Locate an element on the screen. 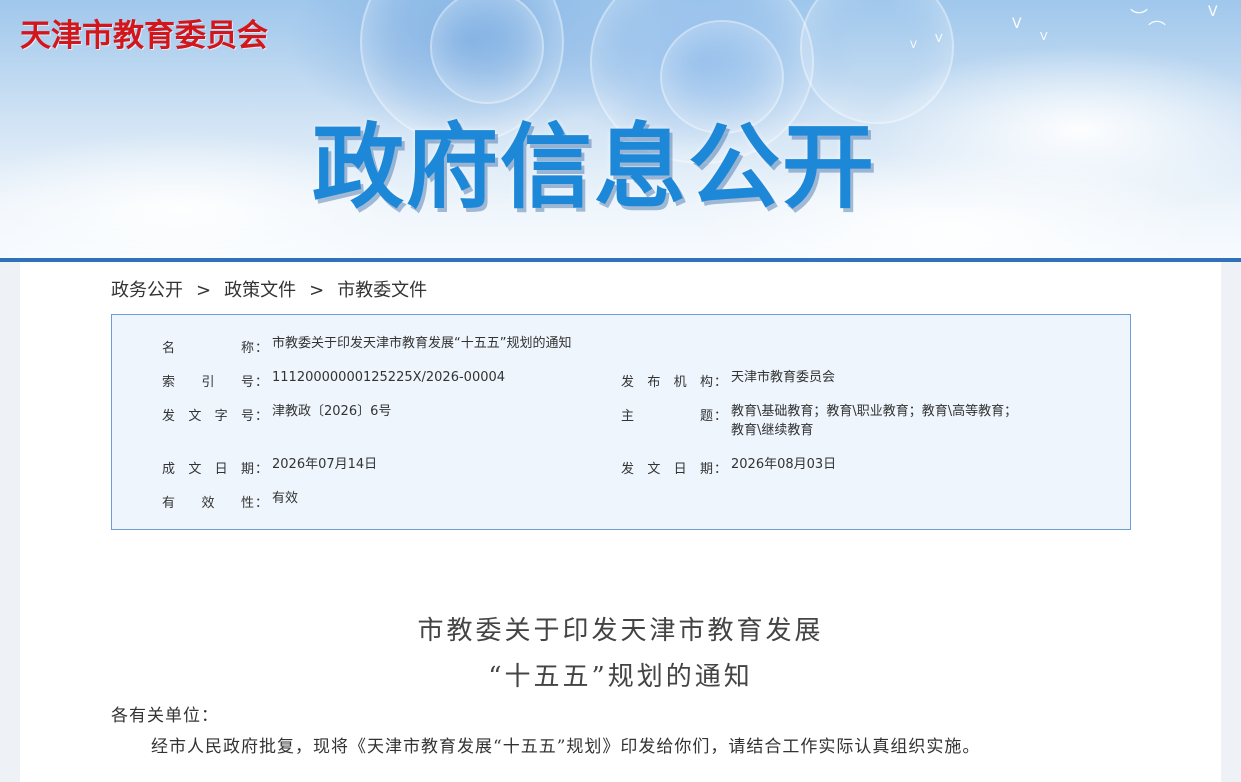 Image resolution: width=1241 pixels, height=782 pixels. meta-label-doc-no: 发文字号 is located at coordinates (208, 416).